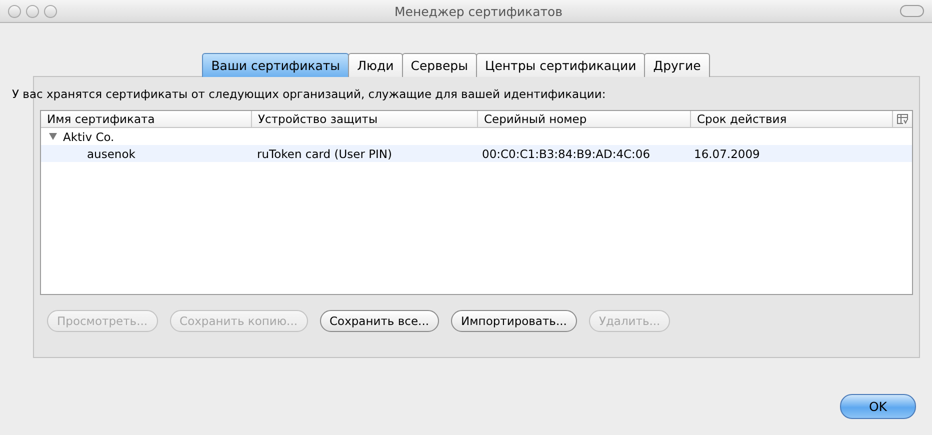 Image resolution: width=932 pixels, height=435 pixels. What do you see at coordinates (53, 136) in the screenshot?
I see `expand-triangle-icon` at bounding box center [53, 136].